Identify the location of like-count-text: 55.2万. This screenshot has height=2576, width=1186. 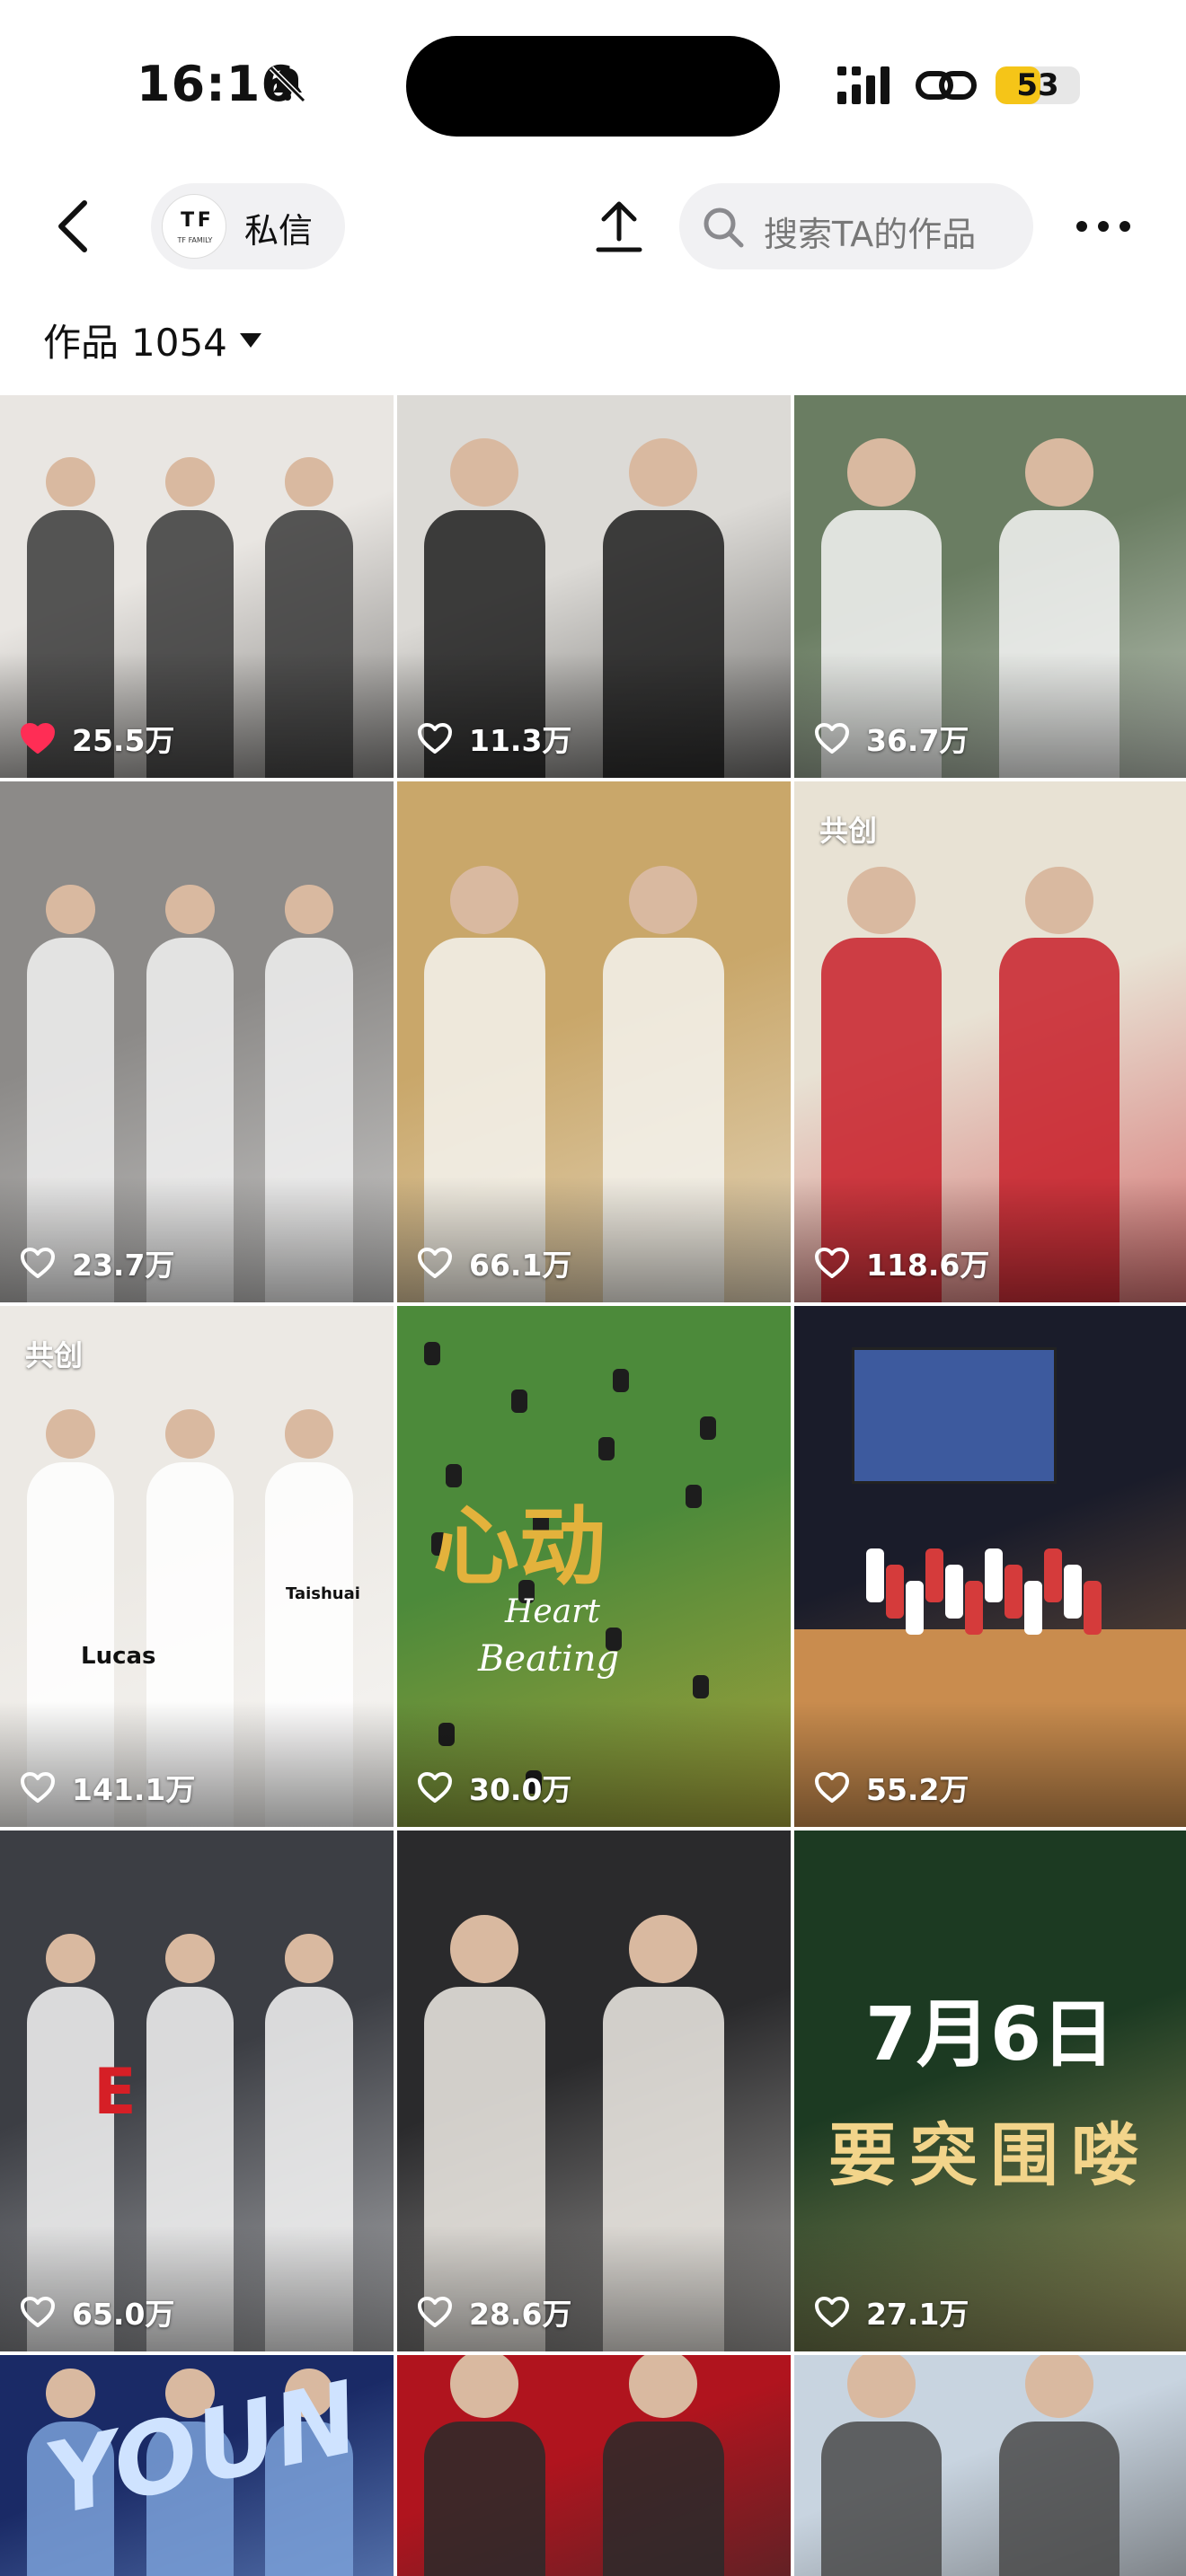
(917, 1789).